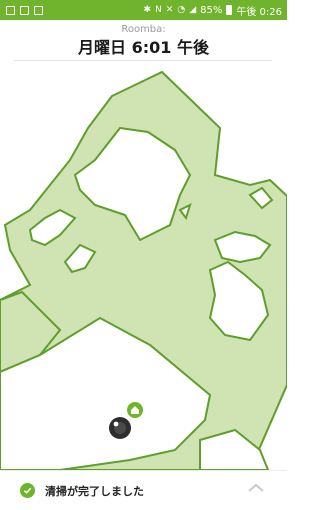  What do you see at coordinates (147, 10) in the screenshot?
I see `bluetooth-icon: ✱` at bounding box center [147, 10].